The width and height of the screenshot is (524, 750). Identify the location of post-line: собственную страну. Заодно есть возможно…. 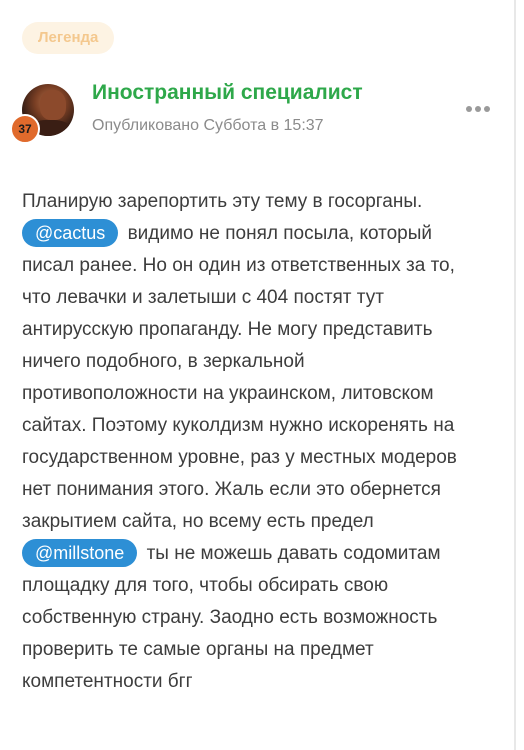
(230, 617).